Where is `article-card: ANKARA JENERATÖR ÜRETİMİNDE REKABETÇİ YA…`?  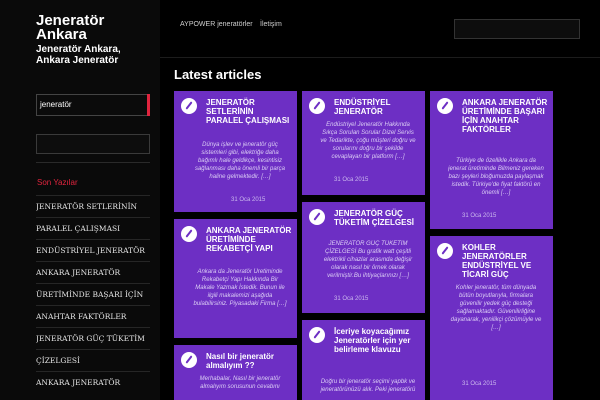 article-card: ANKARA JENERATÖR ÜRETİMİNDE REKABETÇİ YA… is located at coordinates (235, 278).